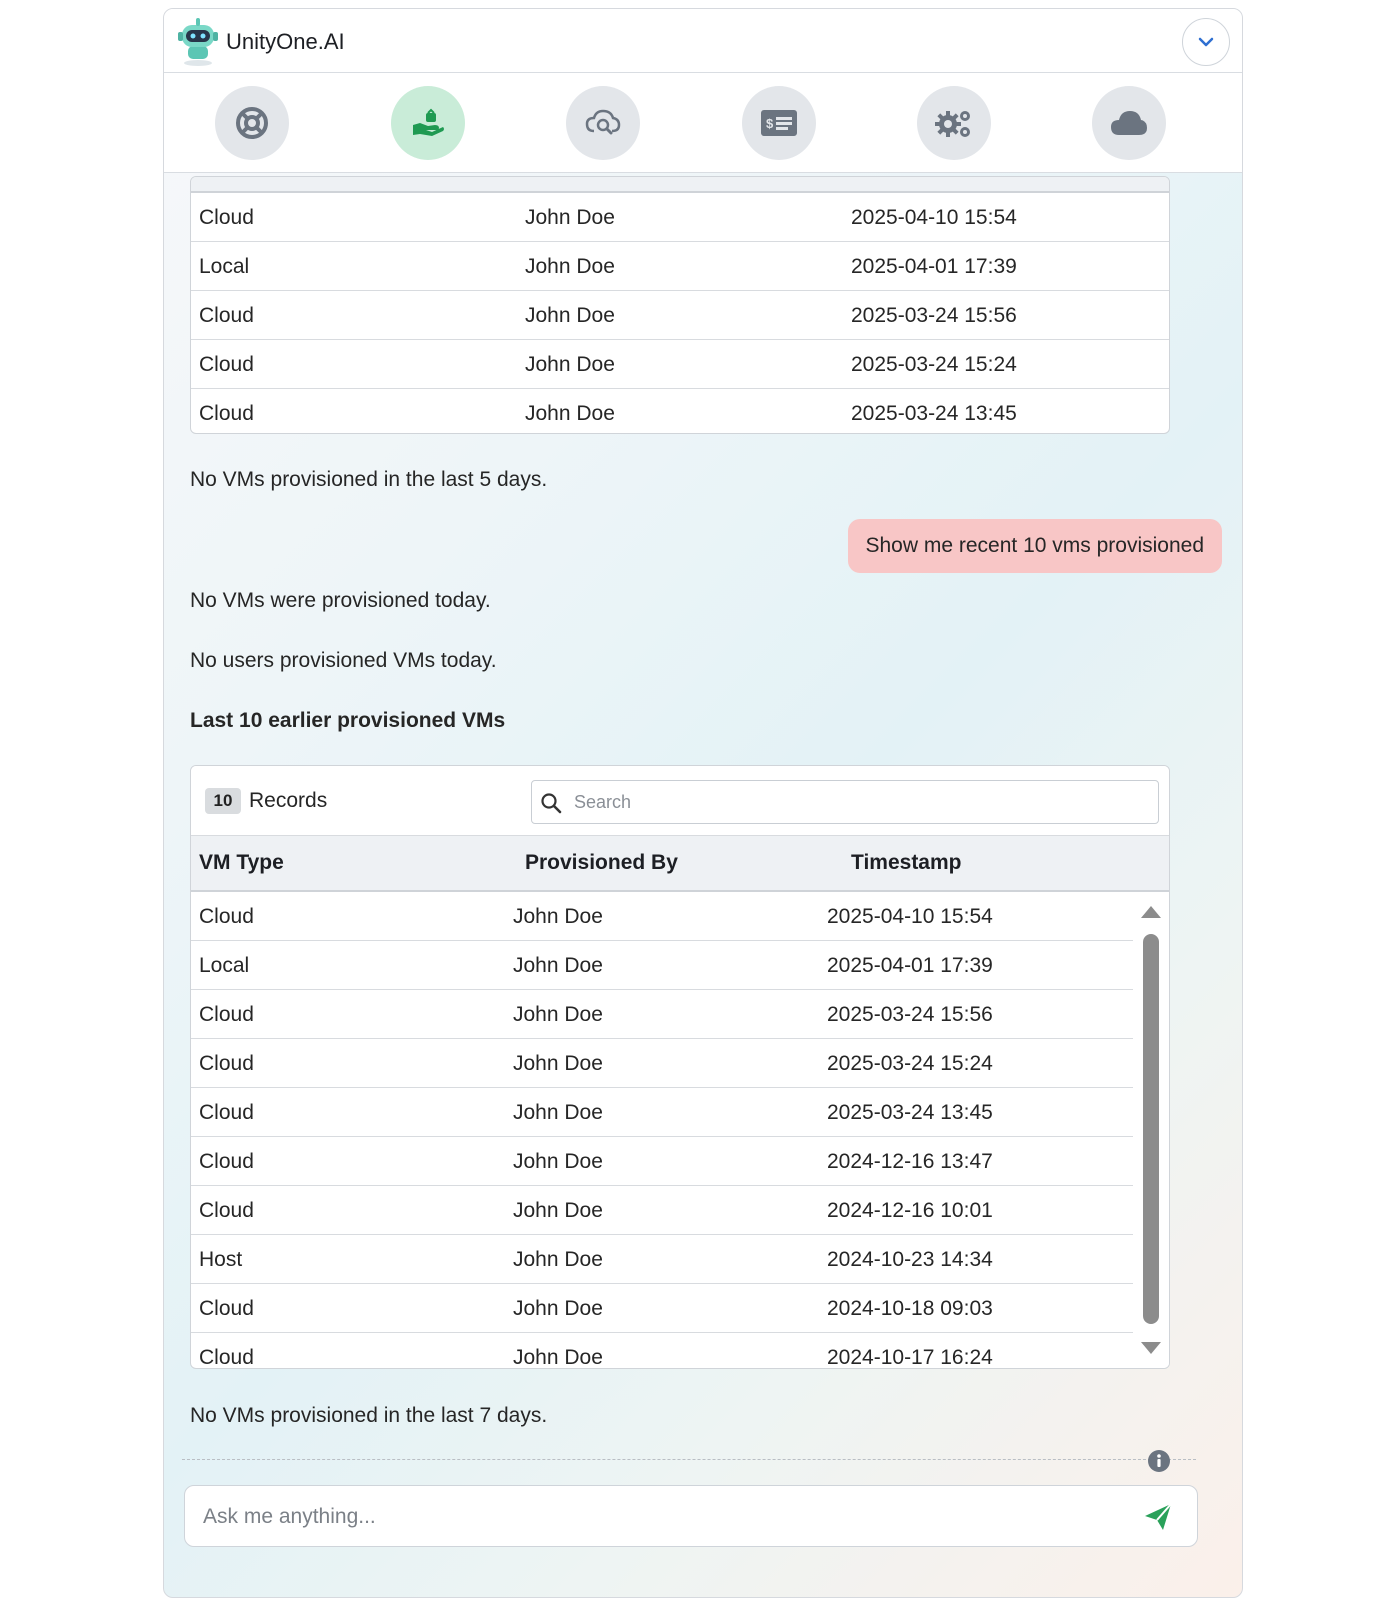  I want to click on table-row: Cloud John Doe 2024-12-16 10:01, so click(663, 1210).